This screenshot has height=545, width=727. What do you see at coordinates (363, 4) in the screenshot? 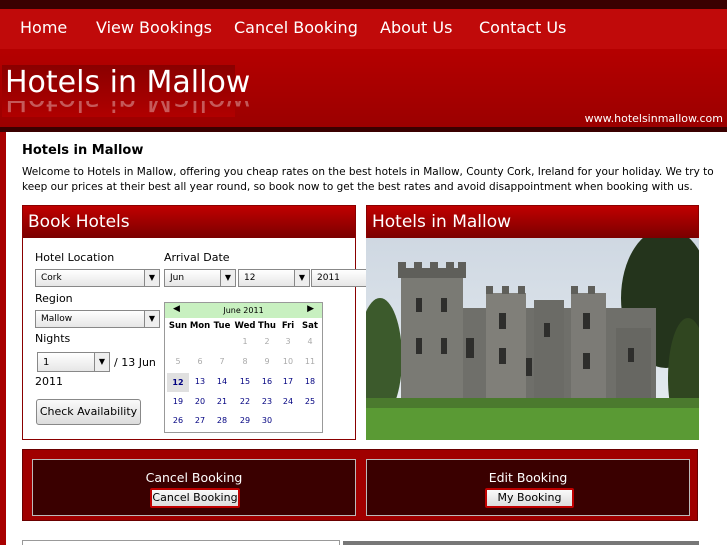
I see `top-strip` at bounding box center [363, 4].